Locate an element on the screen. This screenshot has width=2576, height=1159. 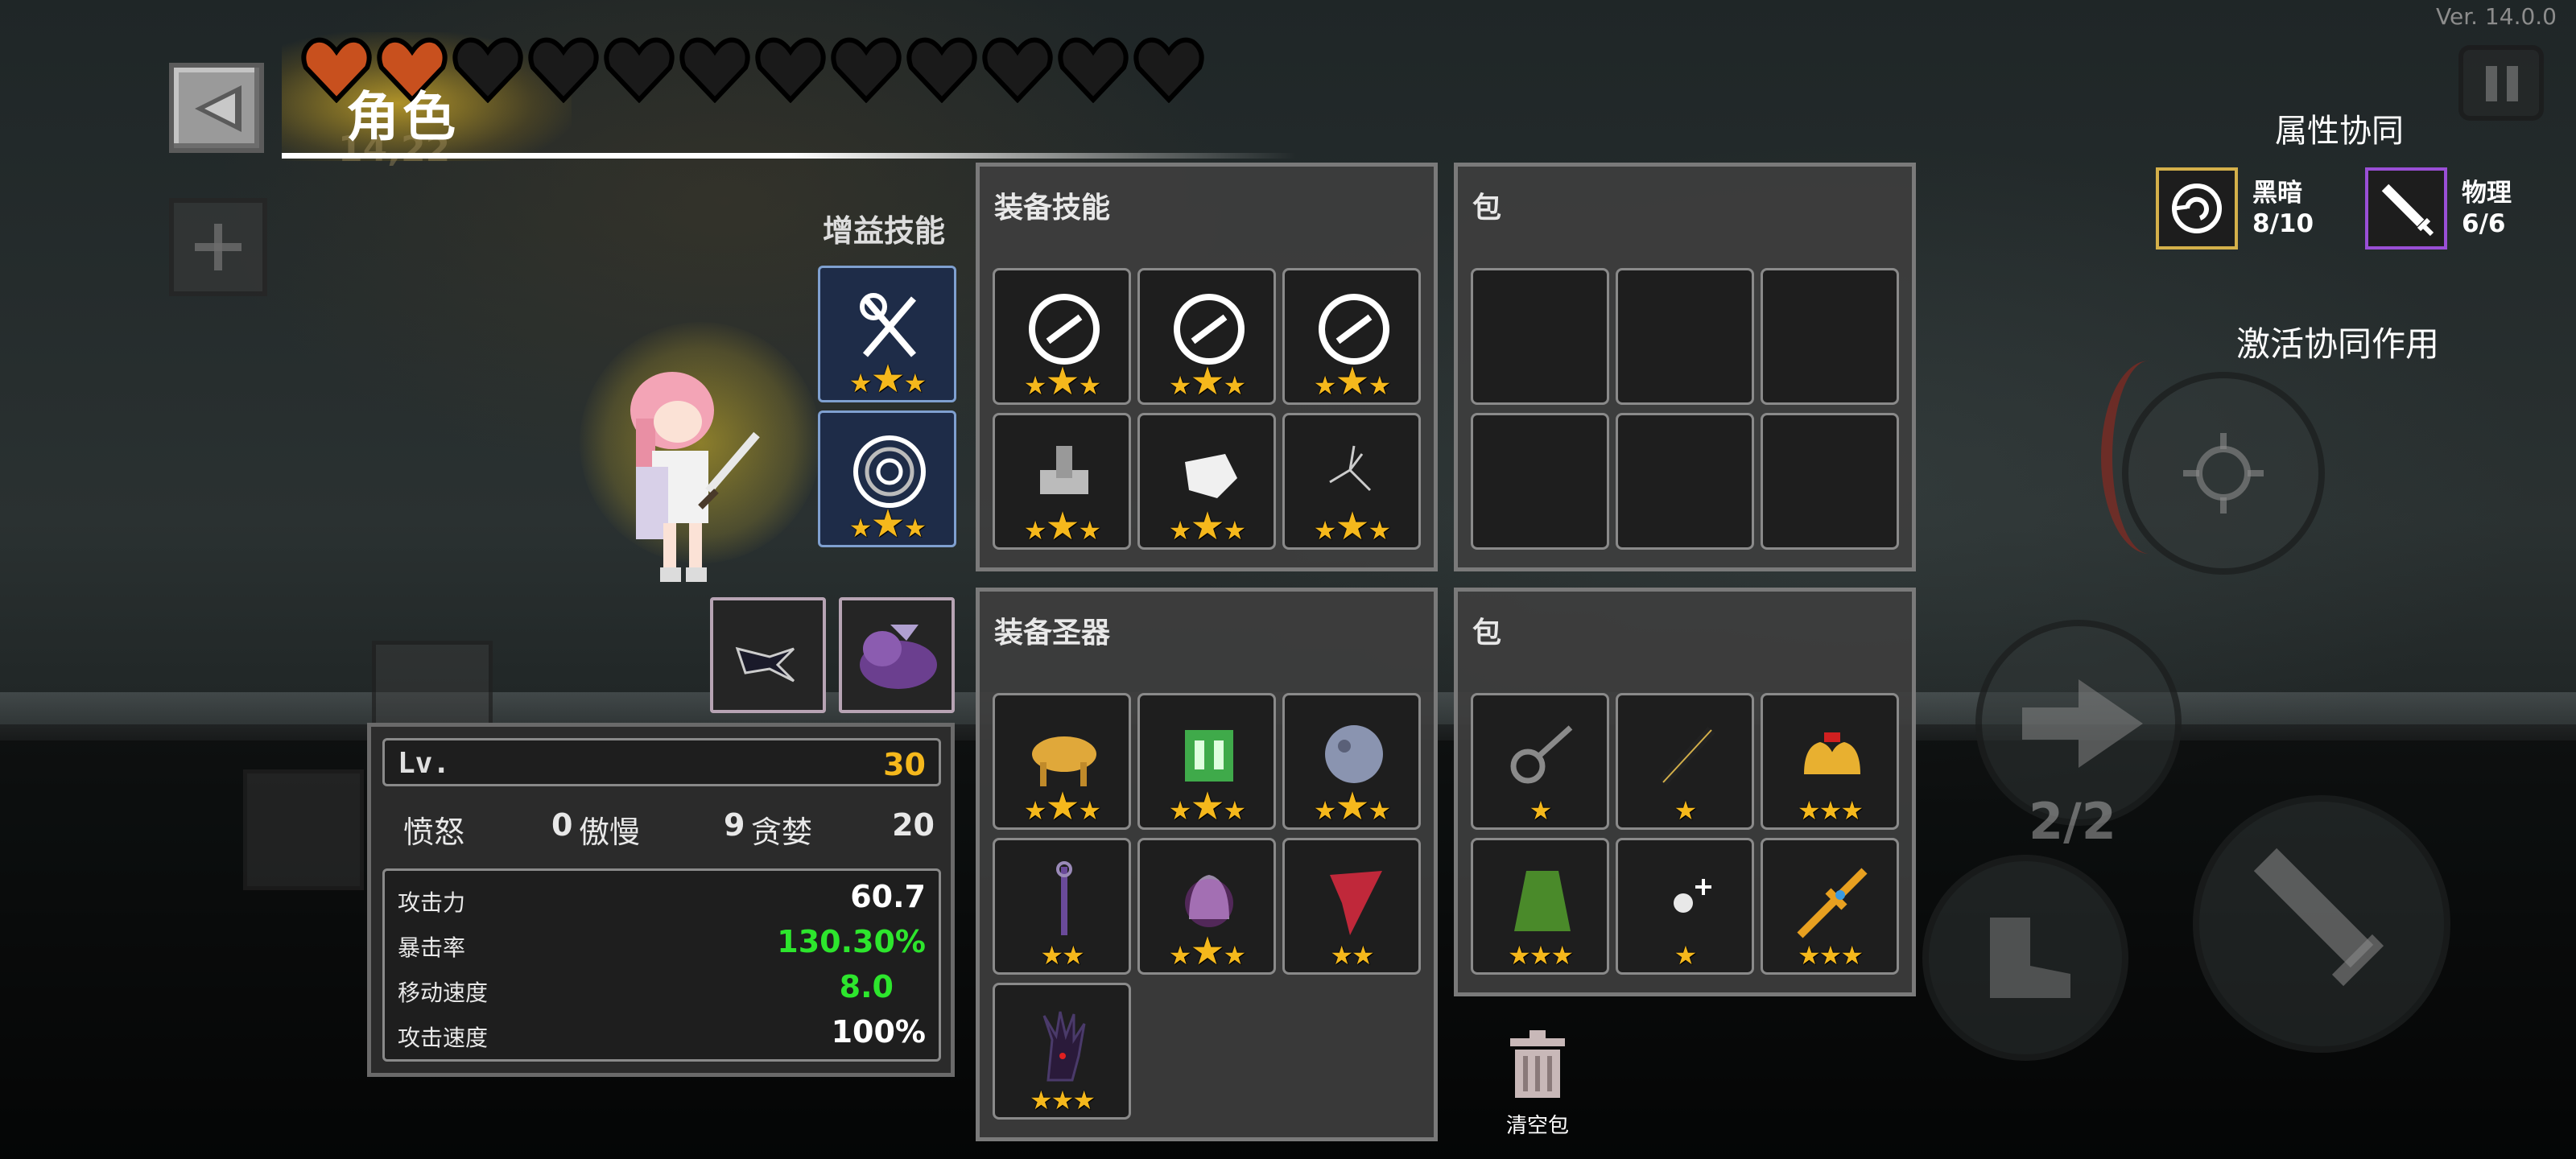
star-rating: ★★ is located at coordinates (1352, 955).